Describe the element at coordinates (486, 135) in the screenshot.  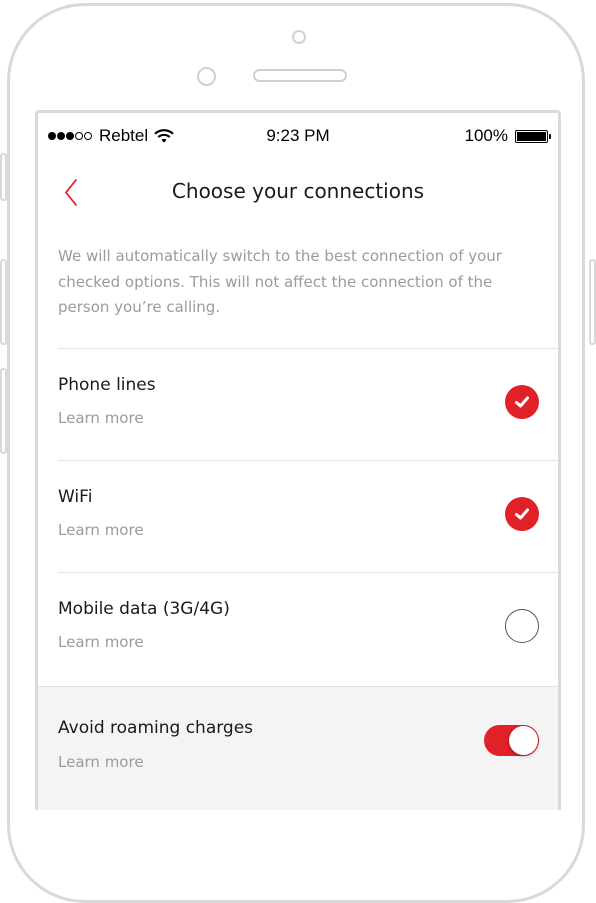
I see `battery-percent: 100%` at that location.